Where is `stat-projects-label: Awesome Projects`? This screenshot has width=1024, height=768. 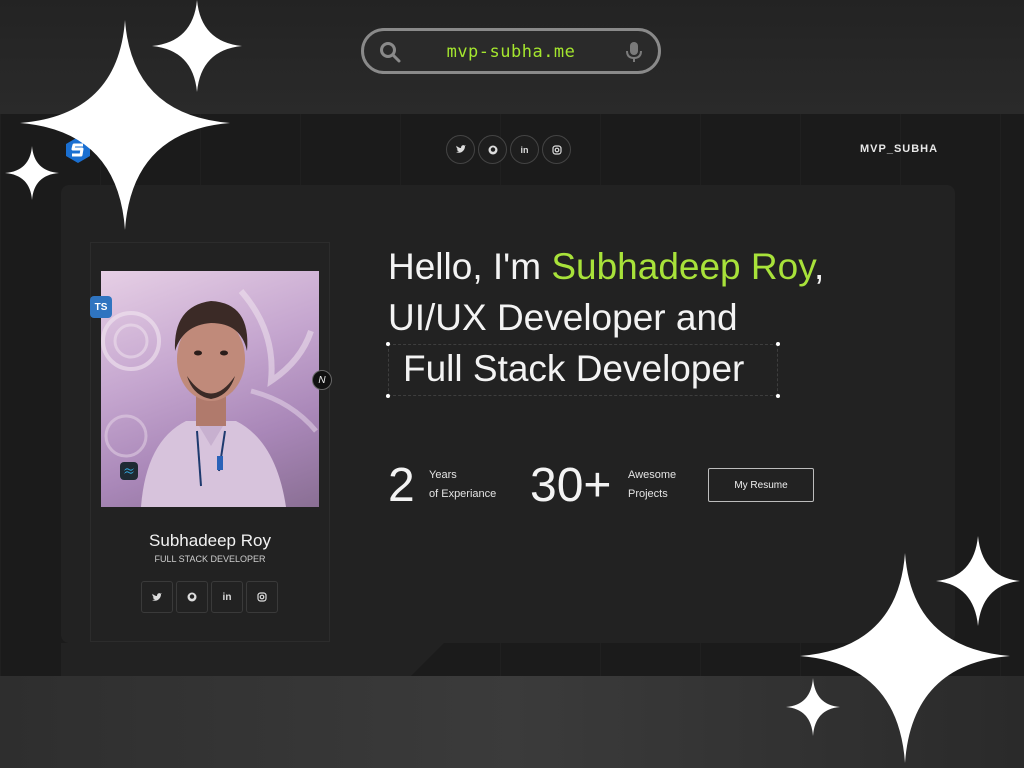 stat-projects-label: Awesome Projects is located at coordinates (652, 485).